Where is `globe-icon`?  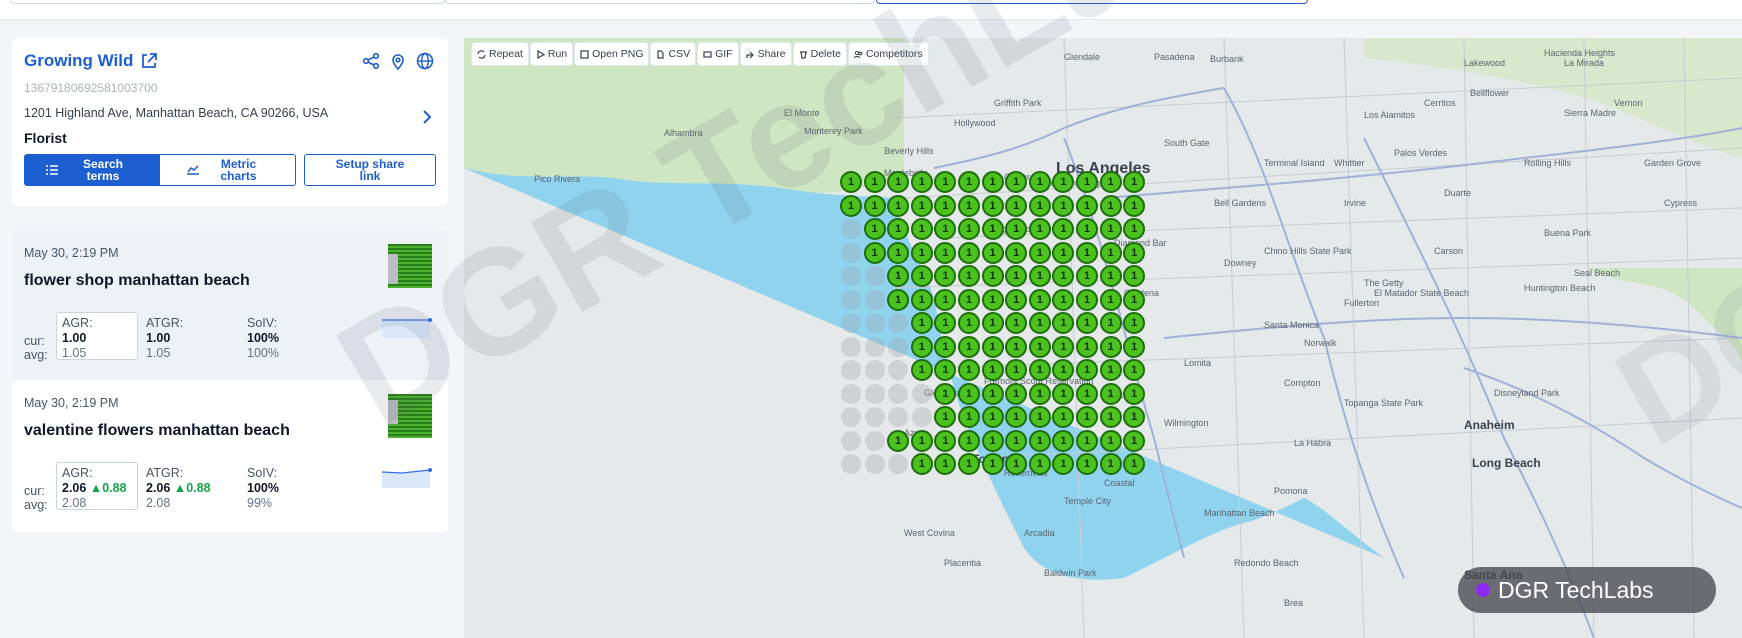
globe-icon is located at coordinates (425, 61).